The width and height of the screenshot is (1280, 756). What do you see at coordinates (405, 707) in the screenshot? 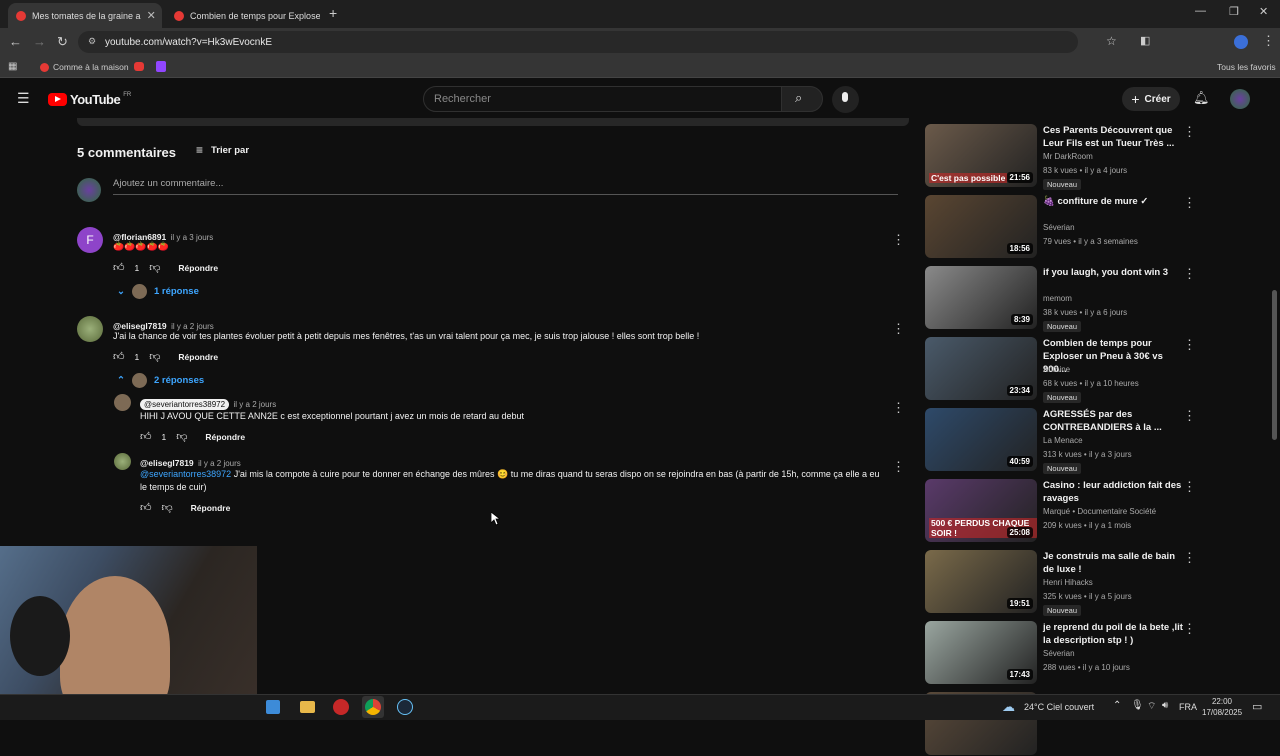
I see `steam-icon` at bounding box center [405, 707].